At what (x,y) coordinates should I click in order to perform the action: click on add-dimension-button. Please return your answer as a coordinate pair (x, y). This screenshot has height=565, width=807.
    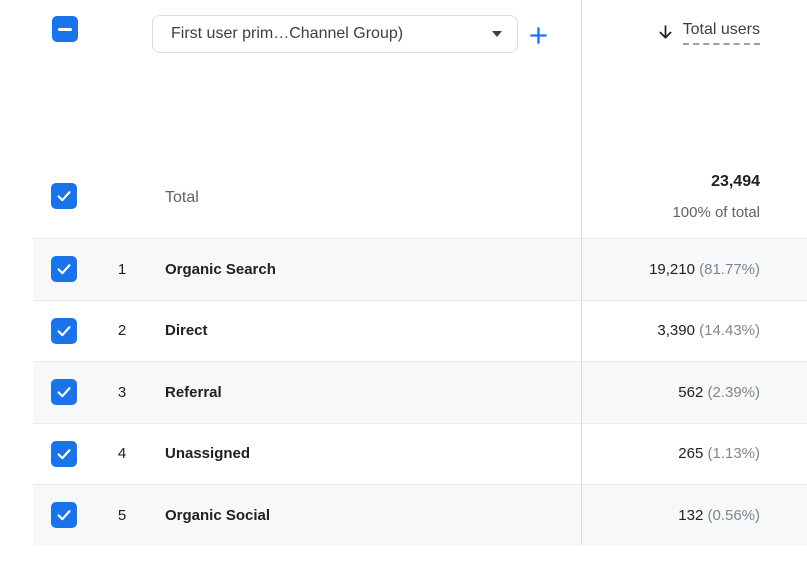
    Looking at the image, I should click on (538, 35).